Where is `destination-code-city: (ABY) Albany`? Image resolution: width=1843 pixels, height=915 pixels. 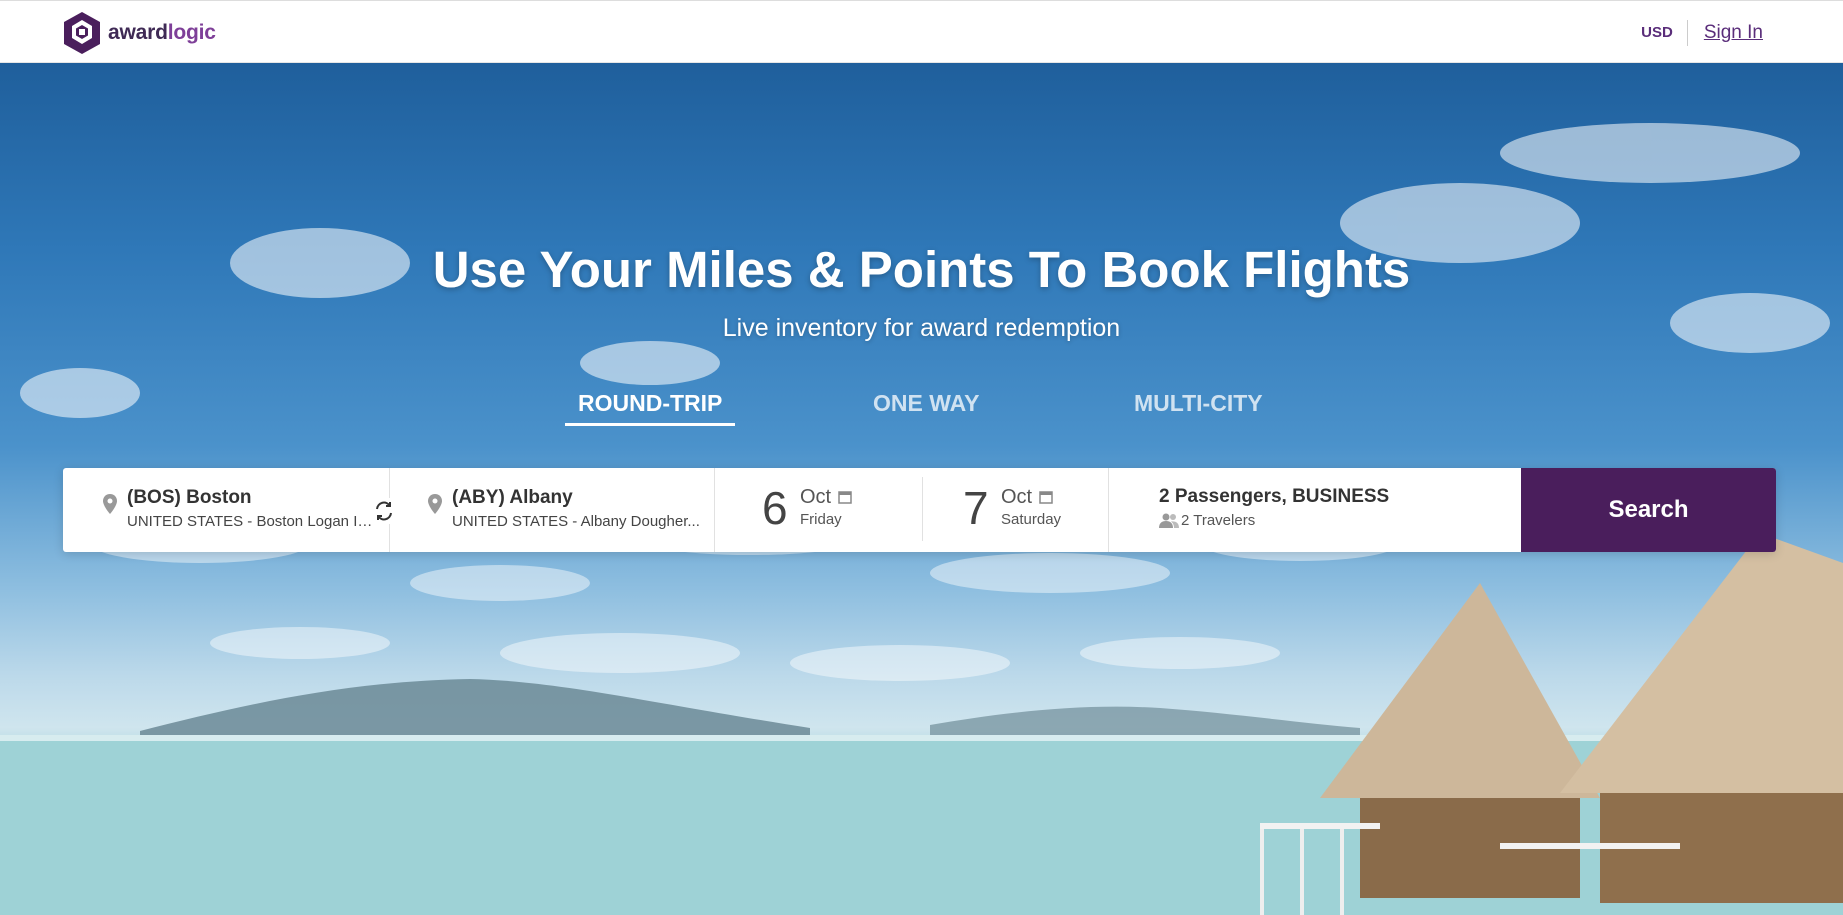 destination-code-city: (ABY) Albany is located at coordinates (512, 497).